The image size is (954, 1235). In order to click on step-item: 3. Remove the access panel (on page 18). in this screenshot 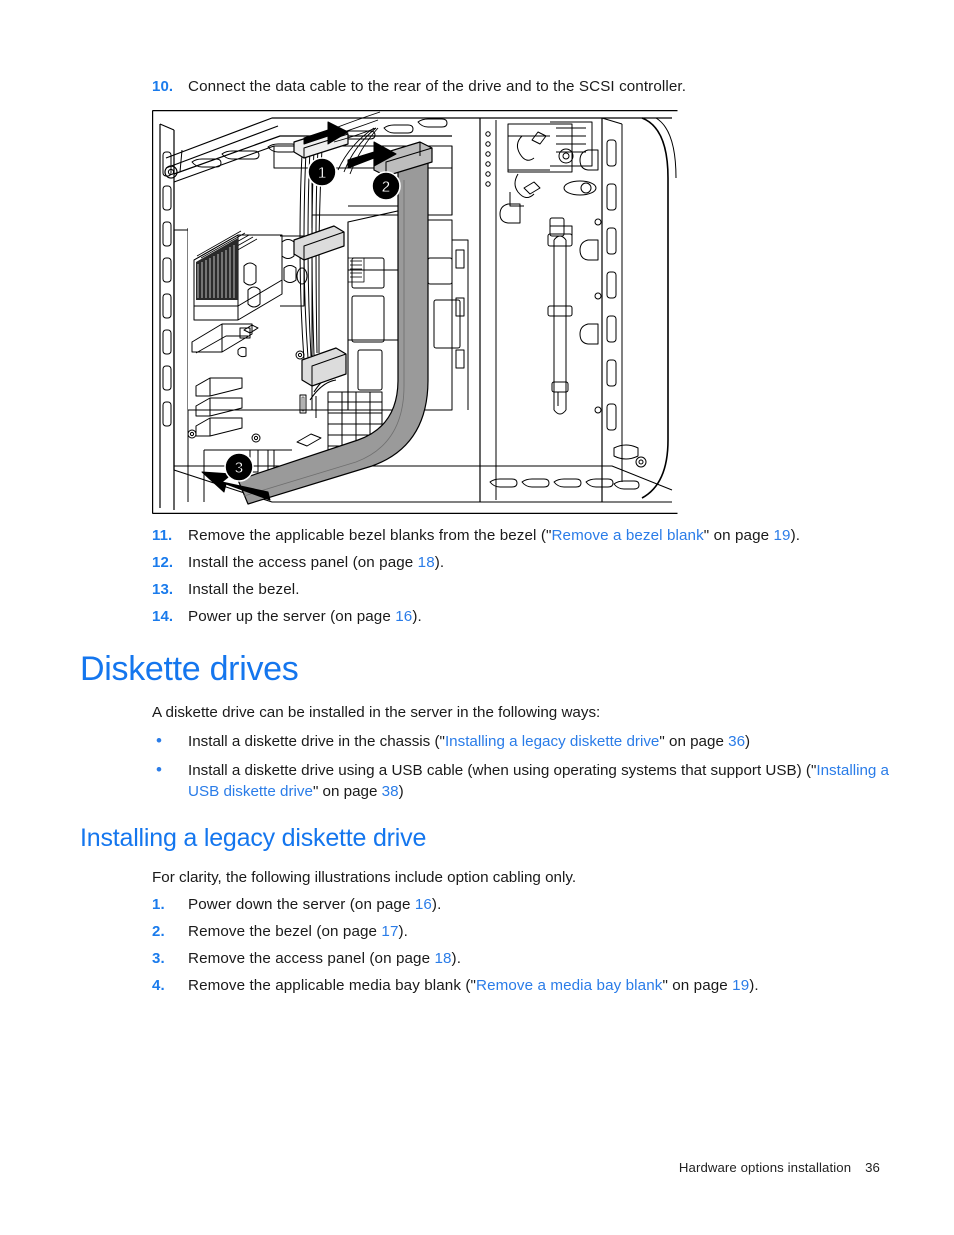, I will do `click(522, 958)`.